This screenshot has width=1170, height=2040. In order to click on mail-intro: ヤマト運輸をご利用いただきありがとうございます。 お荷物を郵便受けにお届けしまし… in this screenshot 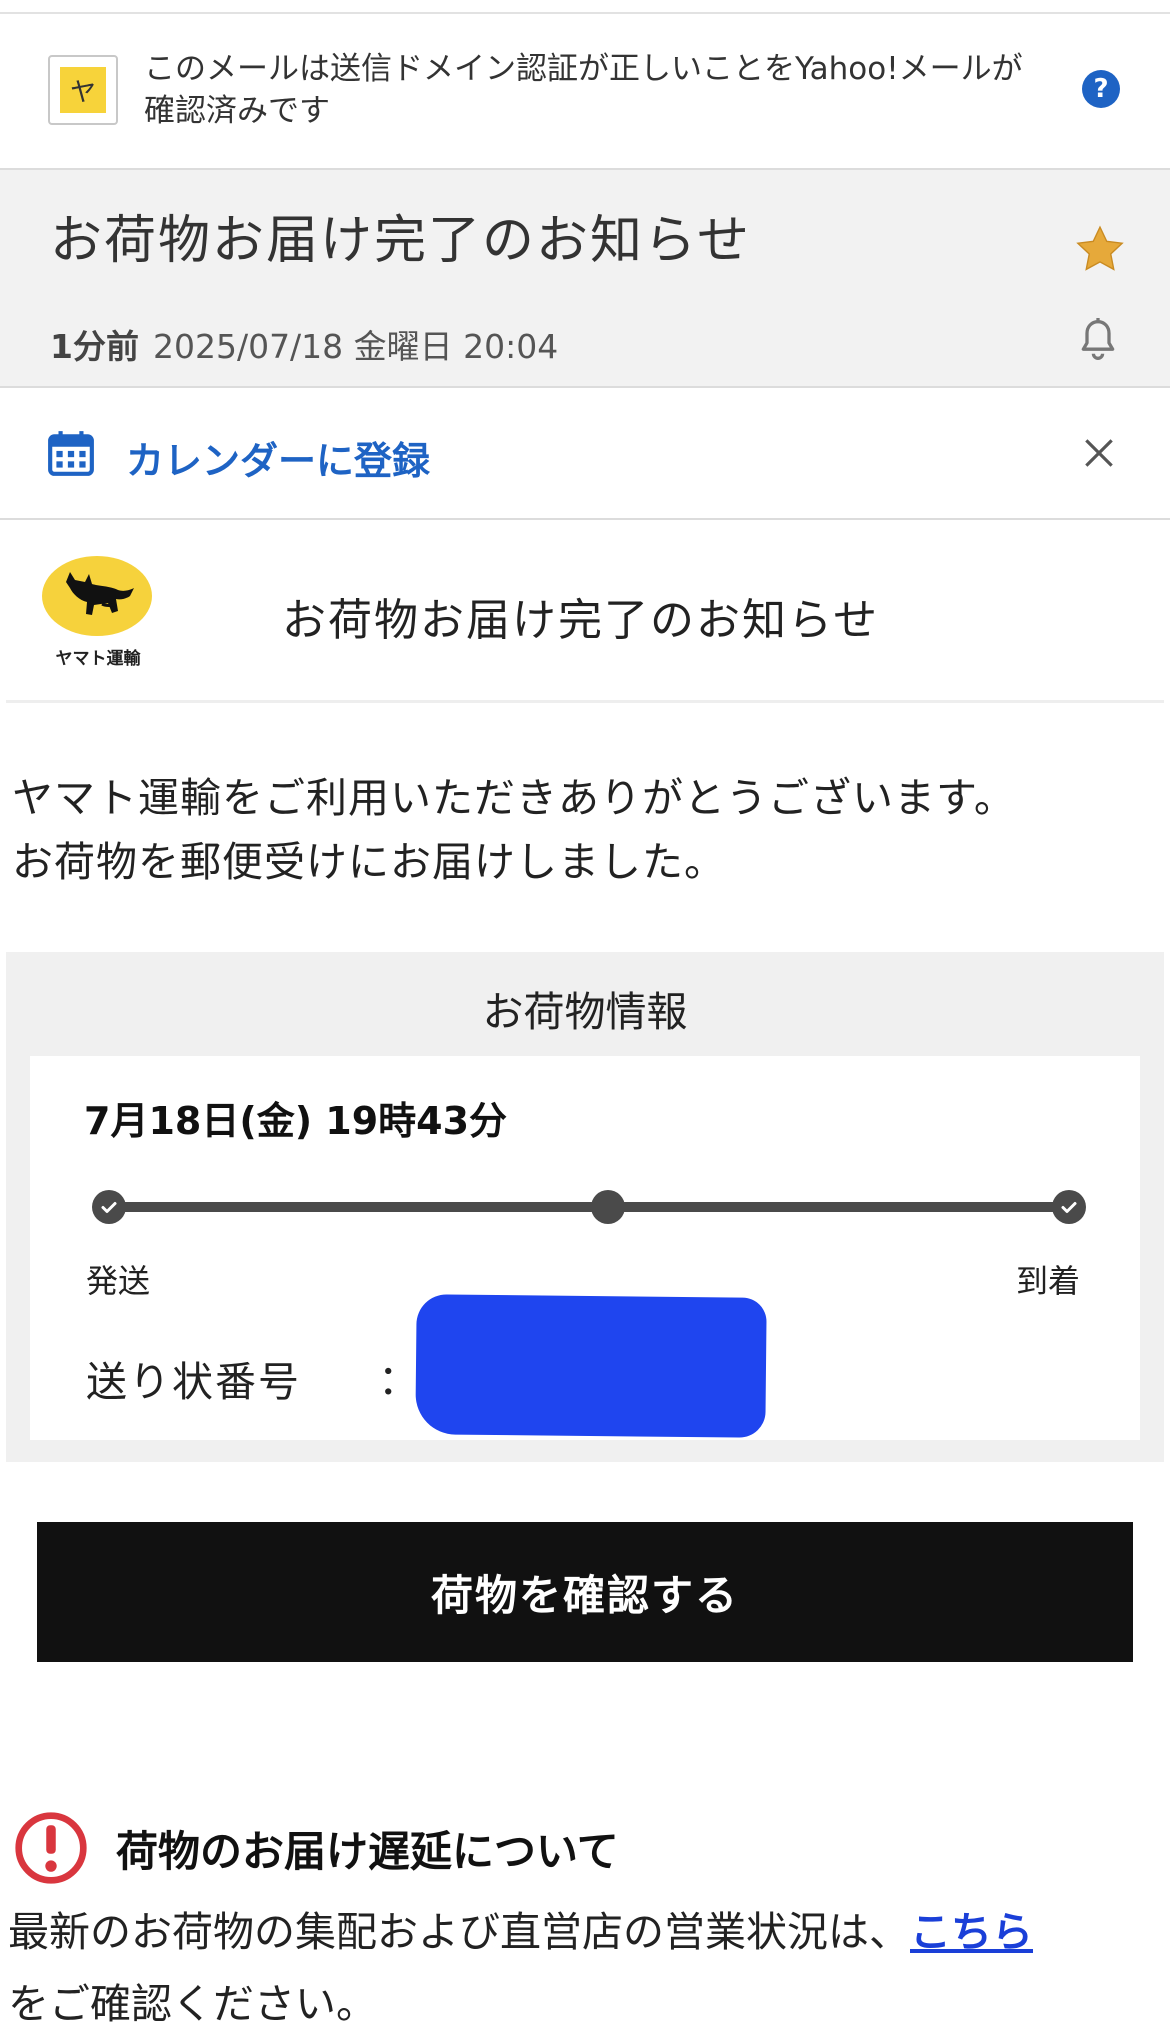, I will do `click(514, 830)`.